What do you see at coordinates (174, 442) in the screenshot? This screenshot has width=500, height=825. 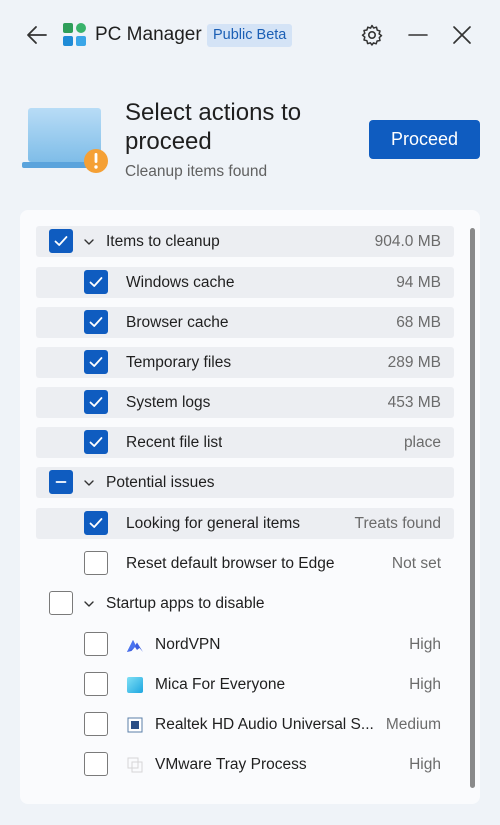 I see `item-label: Recent file list` at bounding box center [174, 442].